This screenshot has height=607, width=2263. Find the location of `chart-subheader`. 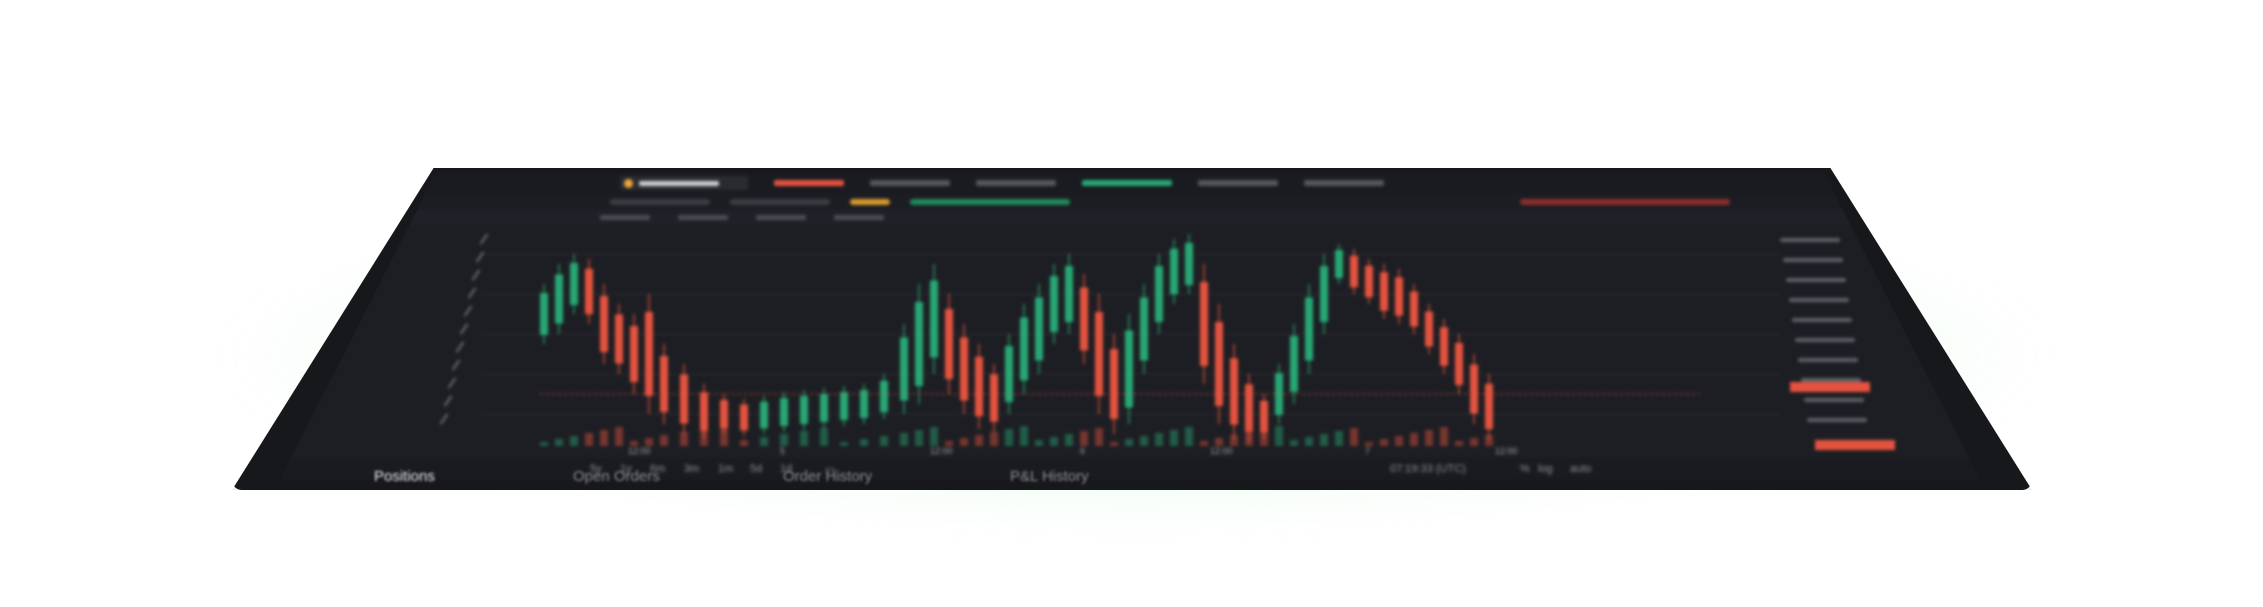

chart-subheader is located at coordinates (1130, 202).